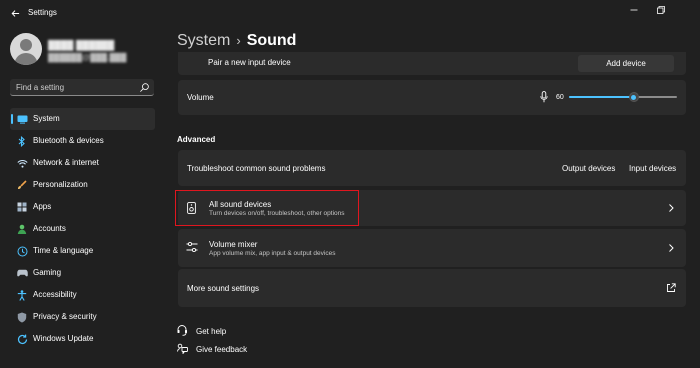 The width and height of the screenshot is (700, 368). What do you see at coordinates (82, 295) in the screenshot?
I see `sidebar-item-accessibility: Accessibility` at bounding box center [82, 295].